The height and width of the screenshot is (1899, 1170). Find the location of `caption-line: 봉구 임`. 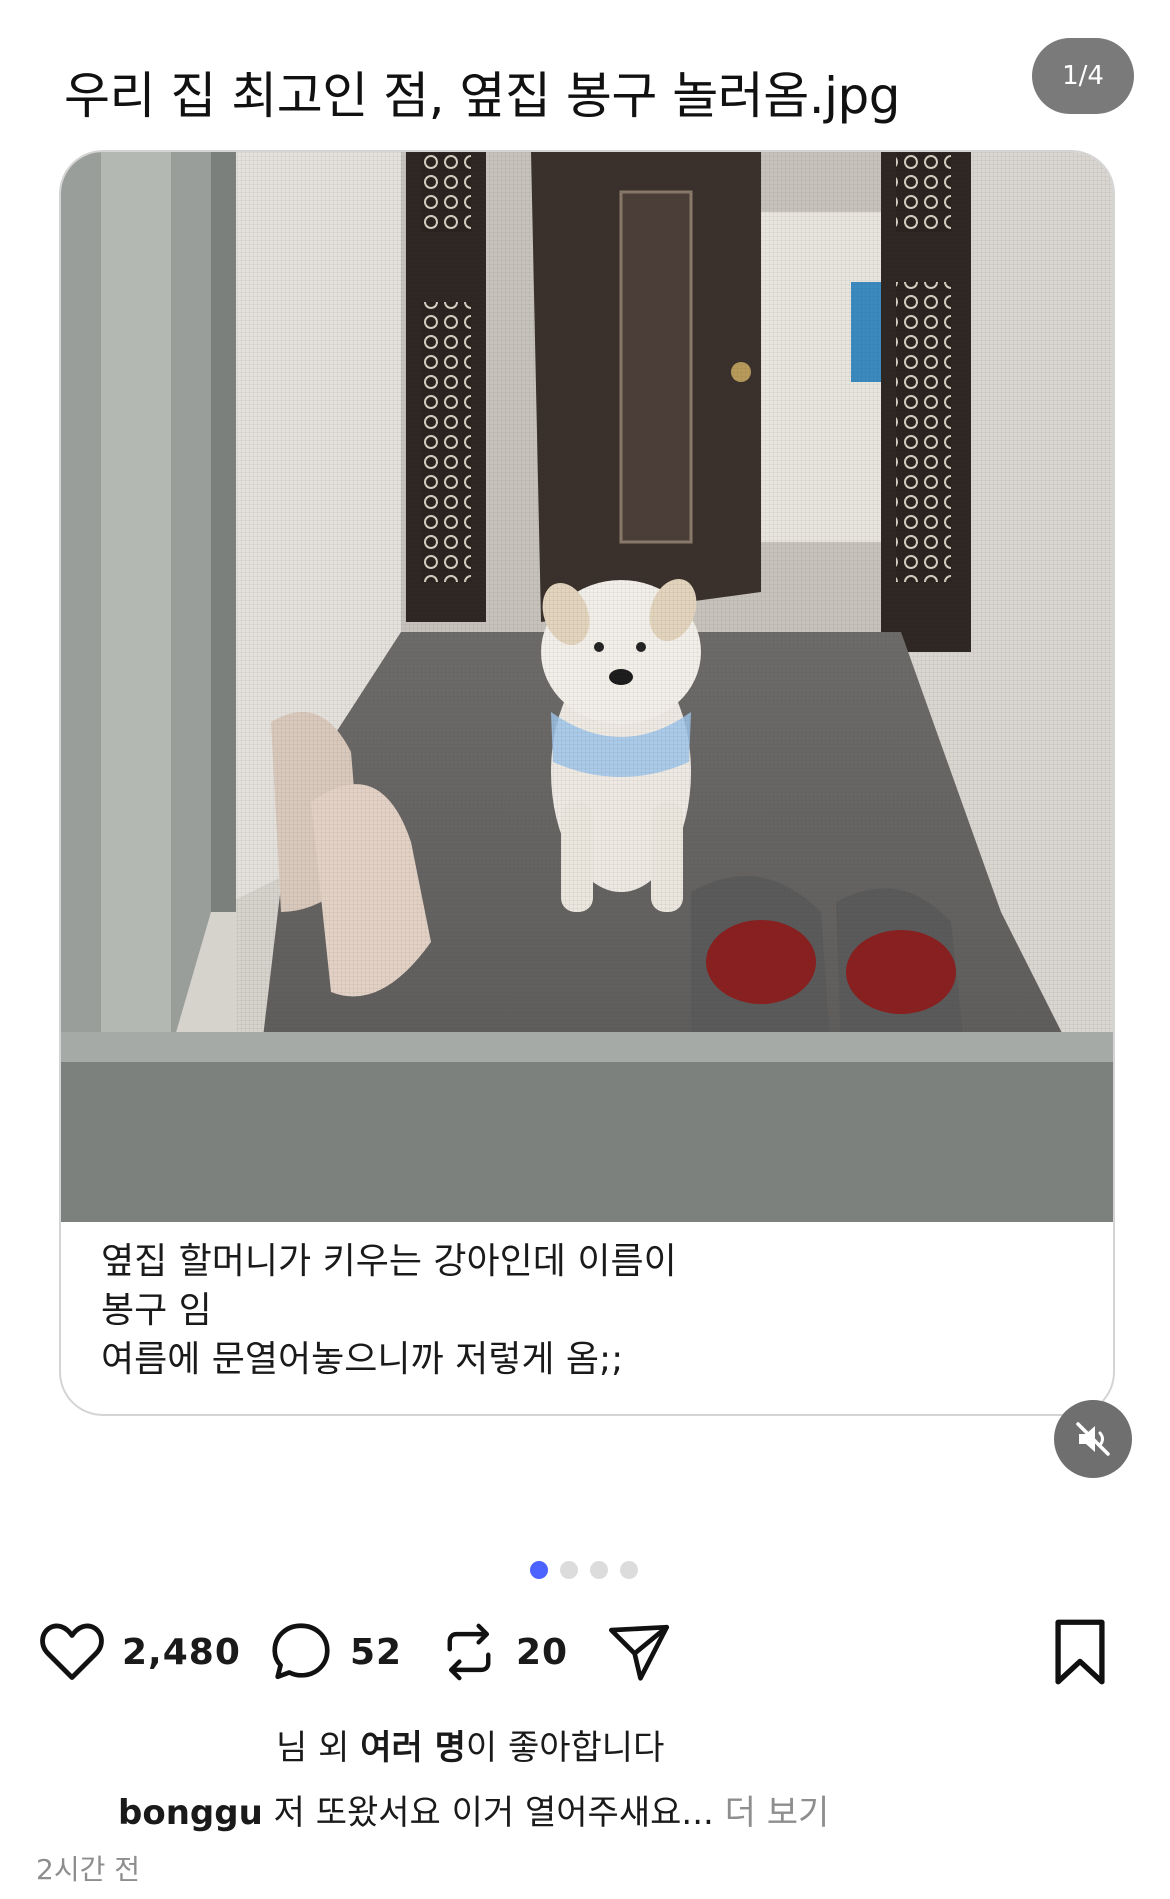

caption-line: 봉구 임 is located at coordinates (156, 1310).